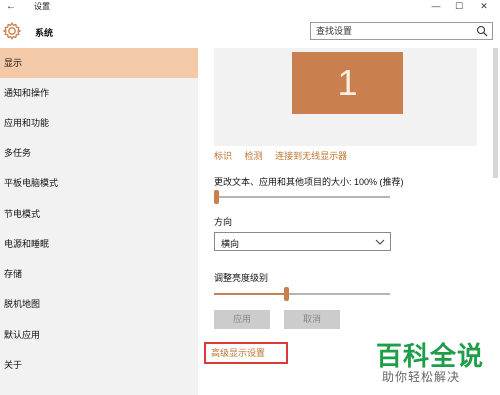  I want to click on sidebar-item-about: 关于, so click(99, 365).